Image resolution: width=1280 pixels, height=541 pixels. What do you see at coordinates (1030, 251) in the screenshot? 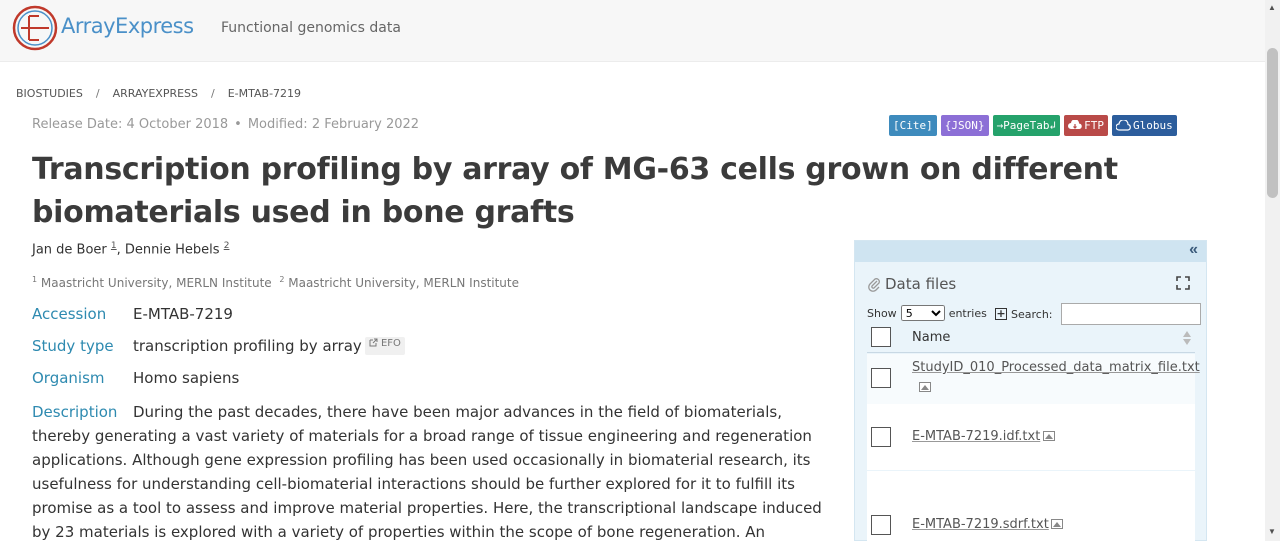
I see `panel-header-bar: «` at bounding box center [1030, 251].